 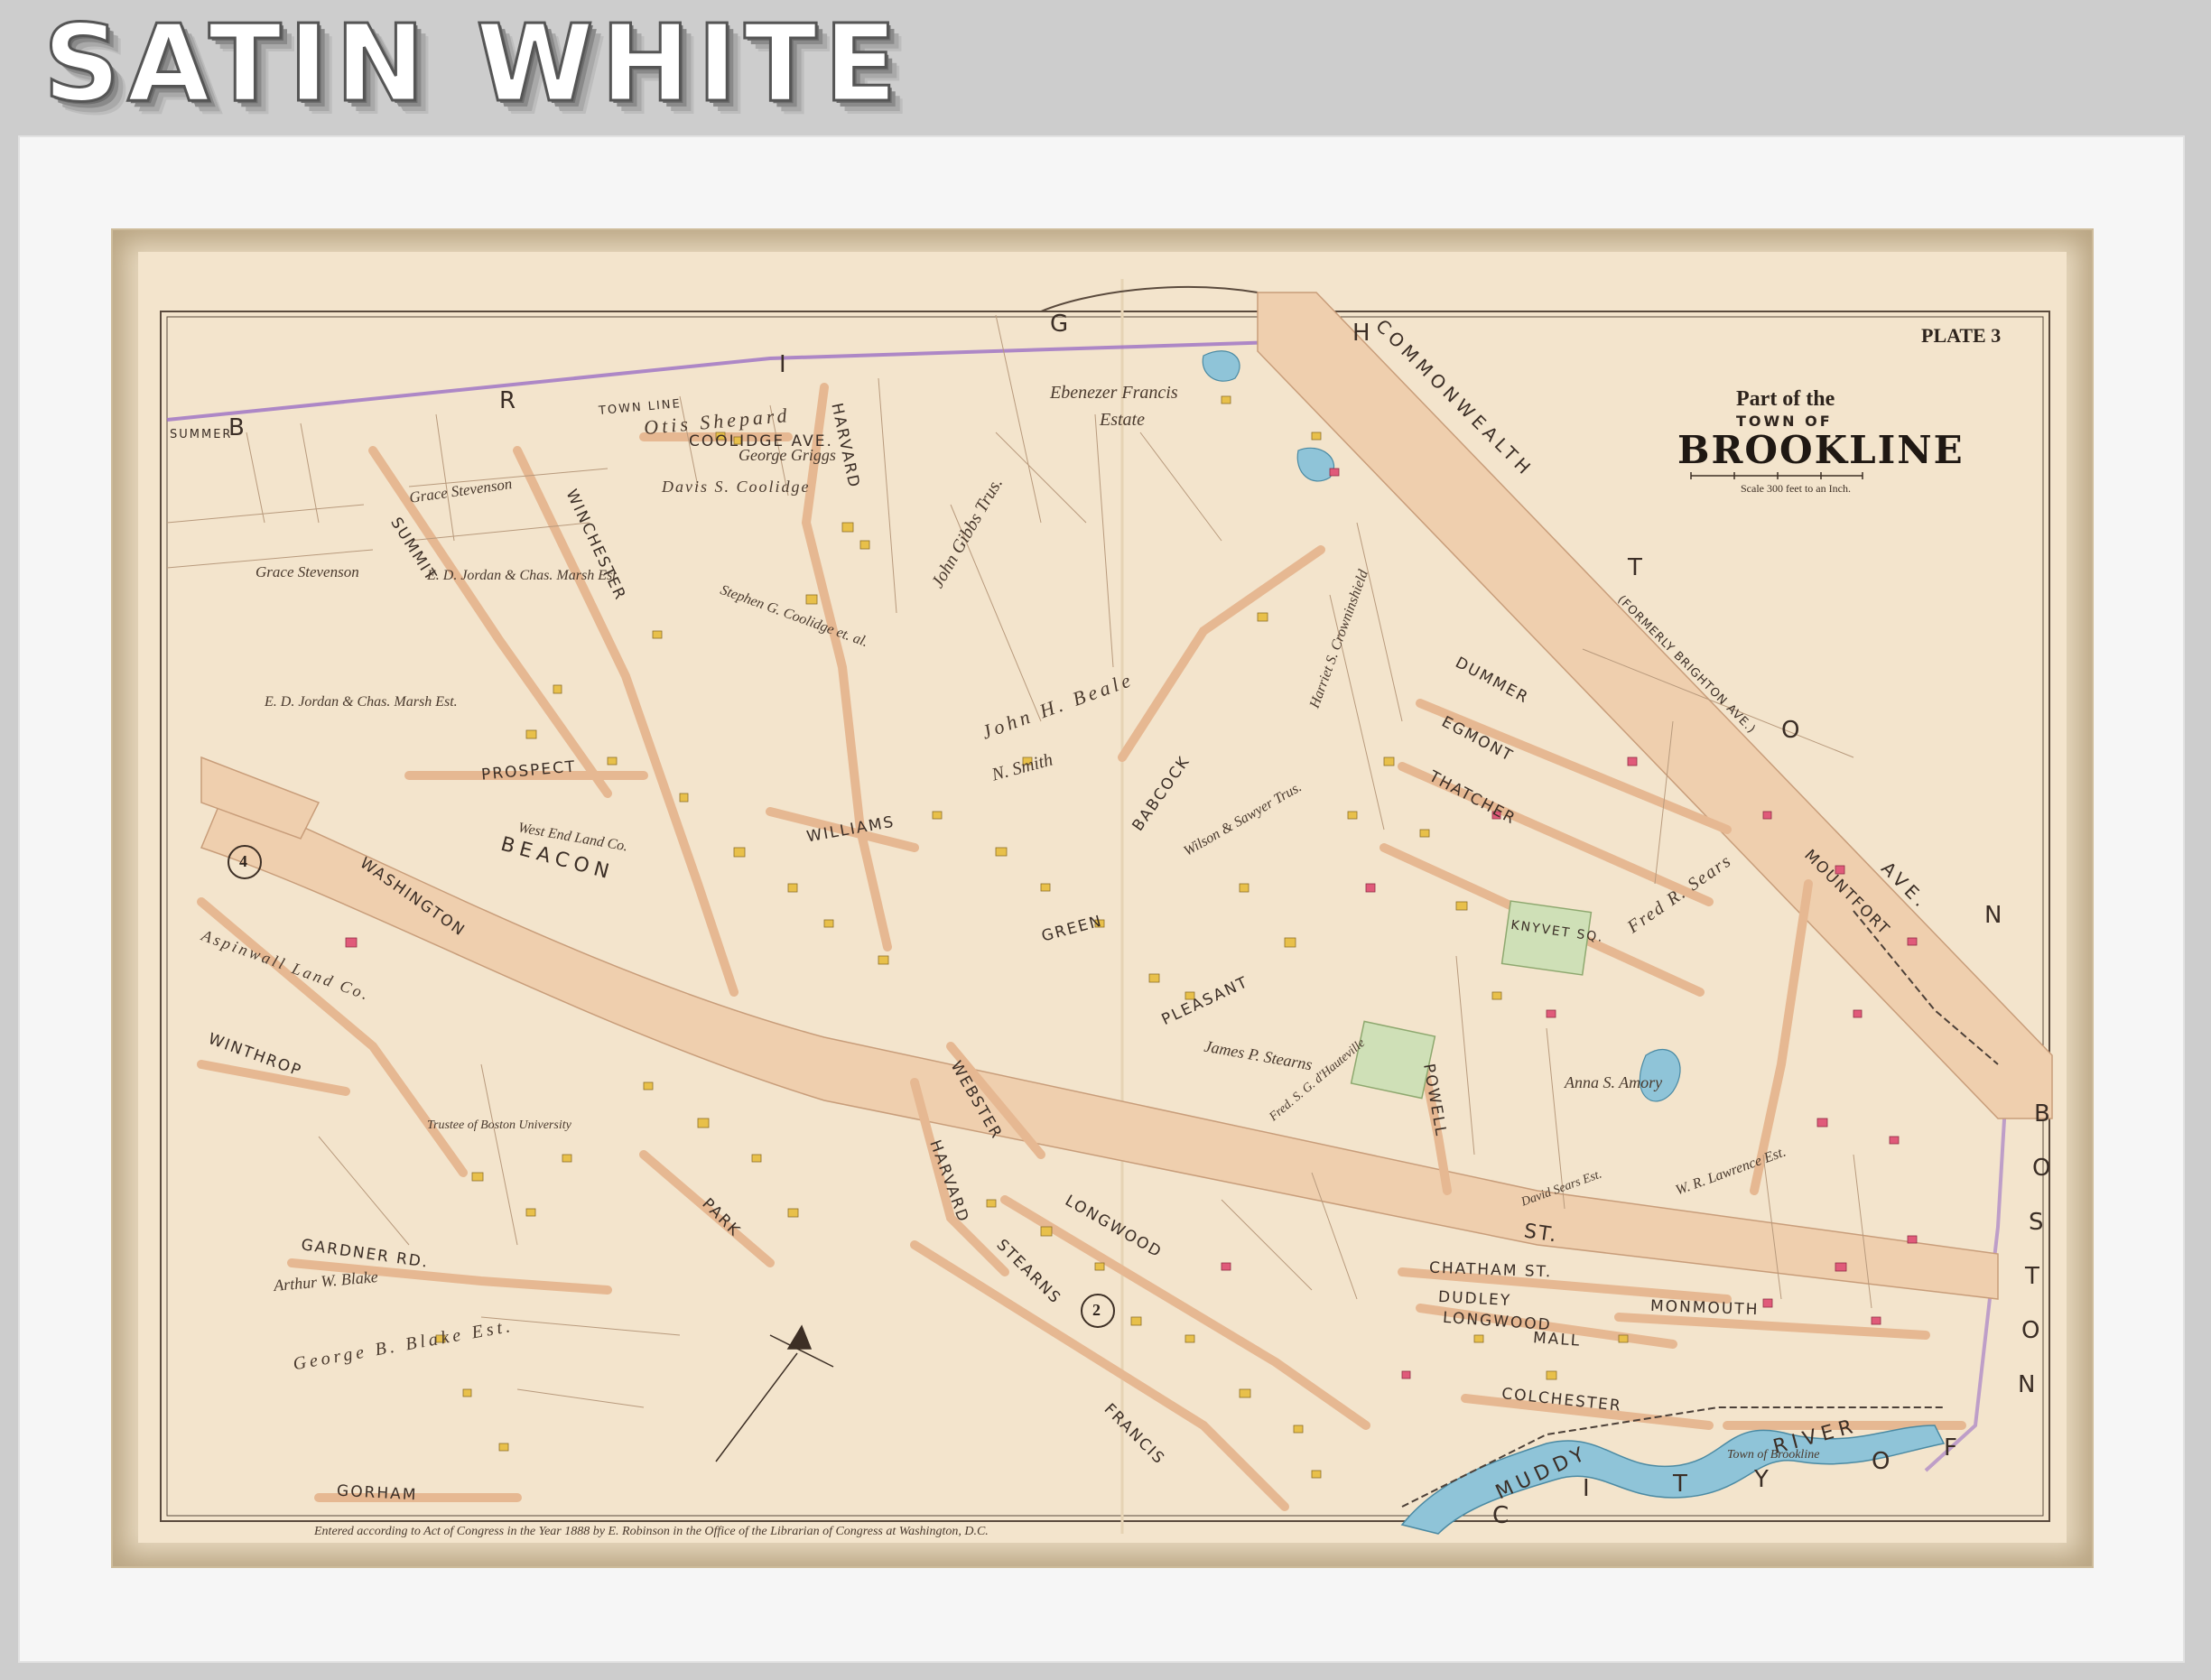 What do you see at coordinates (1149, 298) in the screenshot?
I see `brighton-boundary-curve` at bounding box center [1149, 298].